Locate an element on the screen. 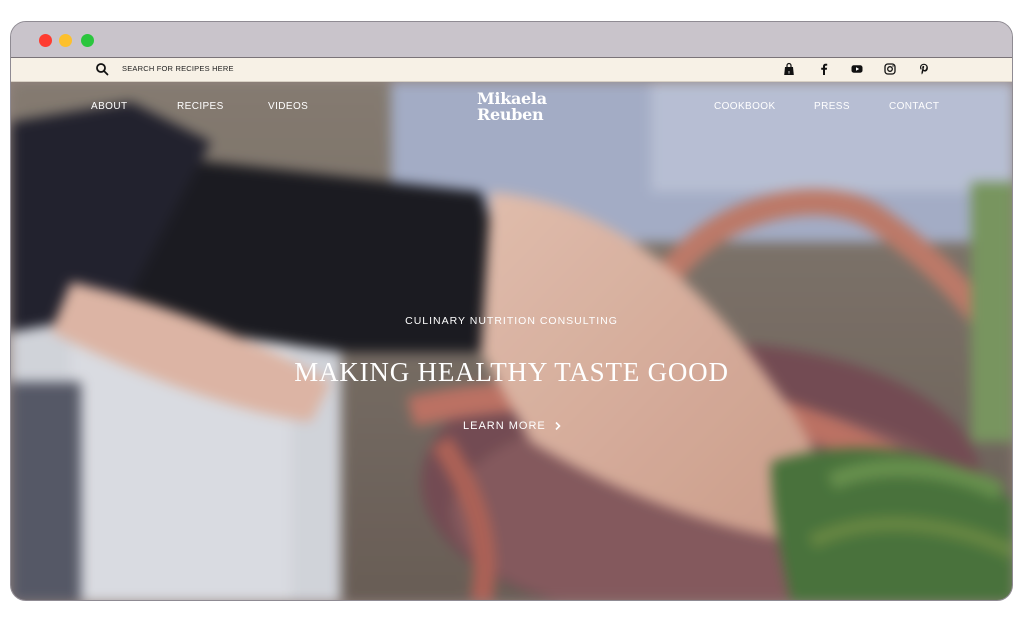 This screenshot has height=623, width=1024. site-logo: Mikaela Reuben is located at coordinates (513, 107).